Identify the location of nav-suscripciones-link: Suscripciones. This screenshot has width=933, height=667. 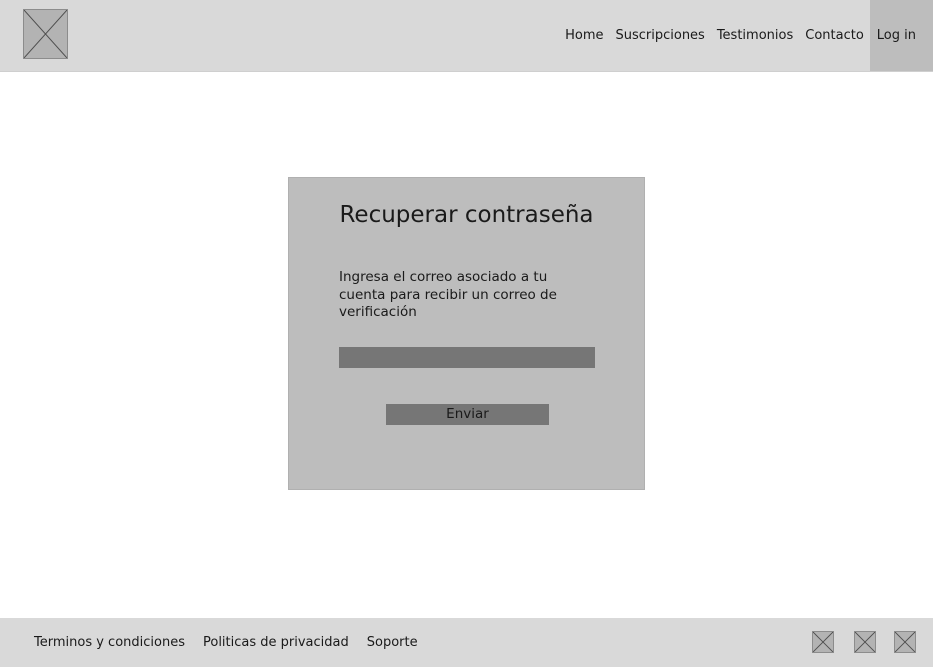
(659, 35).